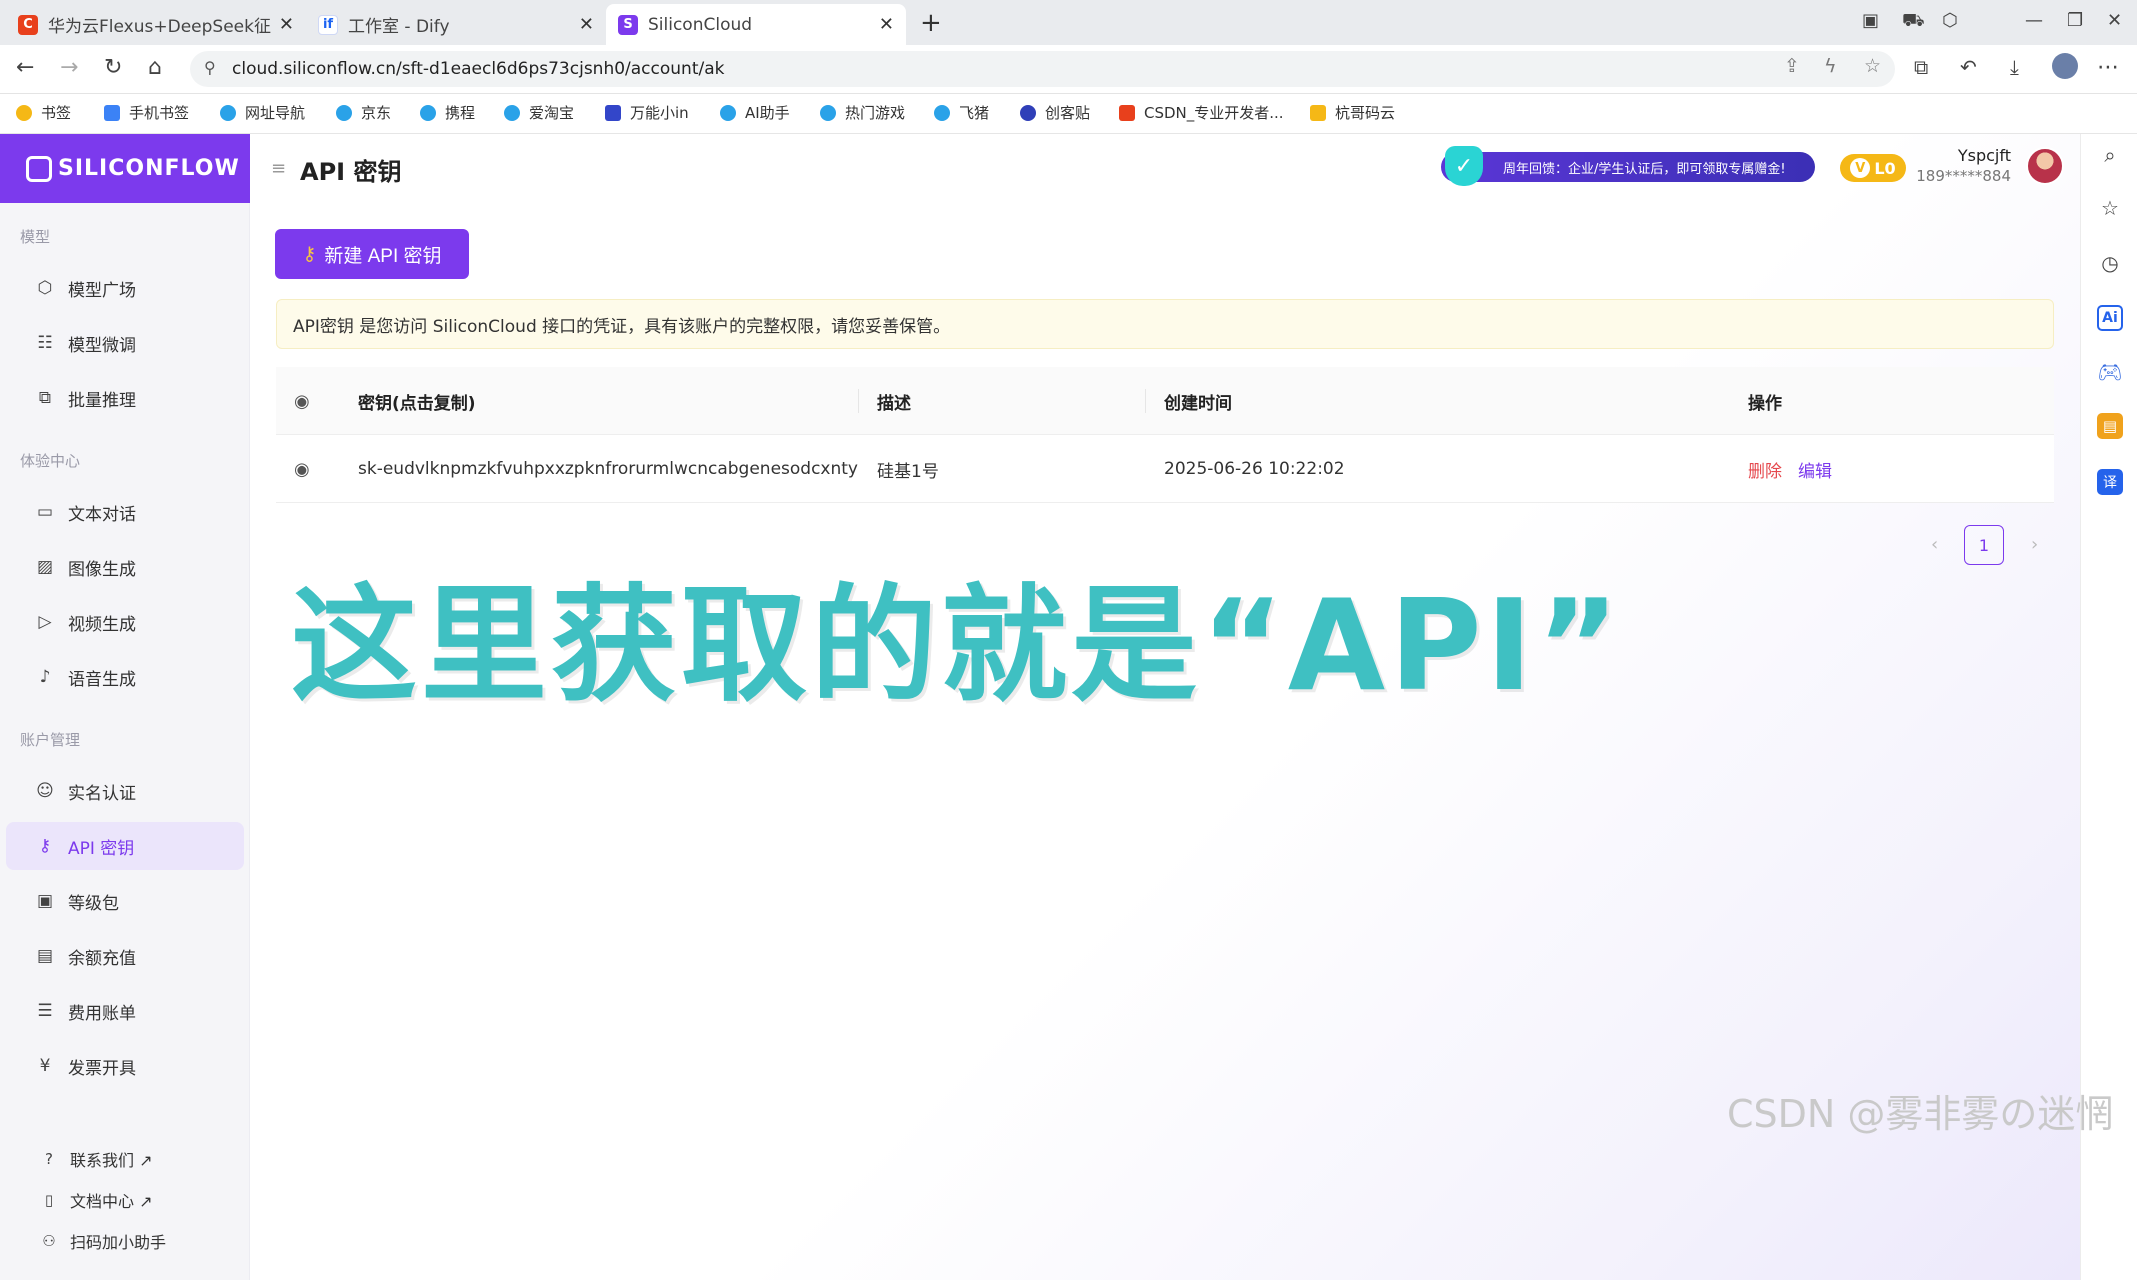 The image size is (2137, 1280). I want to click on sidebar-item-billing: ☰ 费用账单, so click(125, 1011).